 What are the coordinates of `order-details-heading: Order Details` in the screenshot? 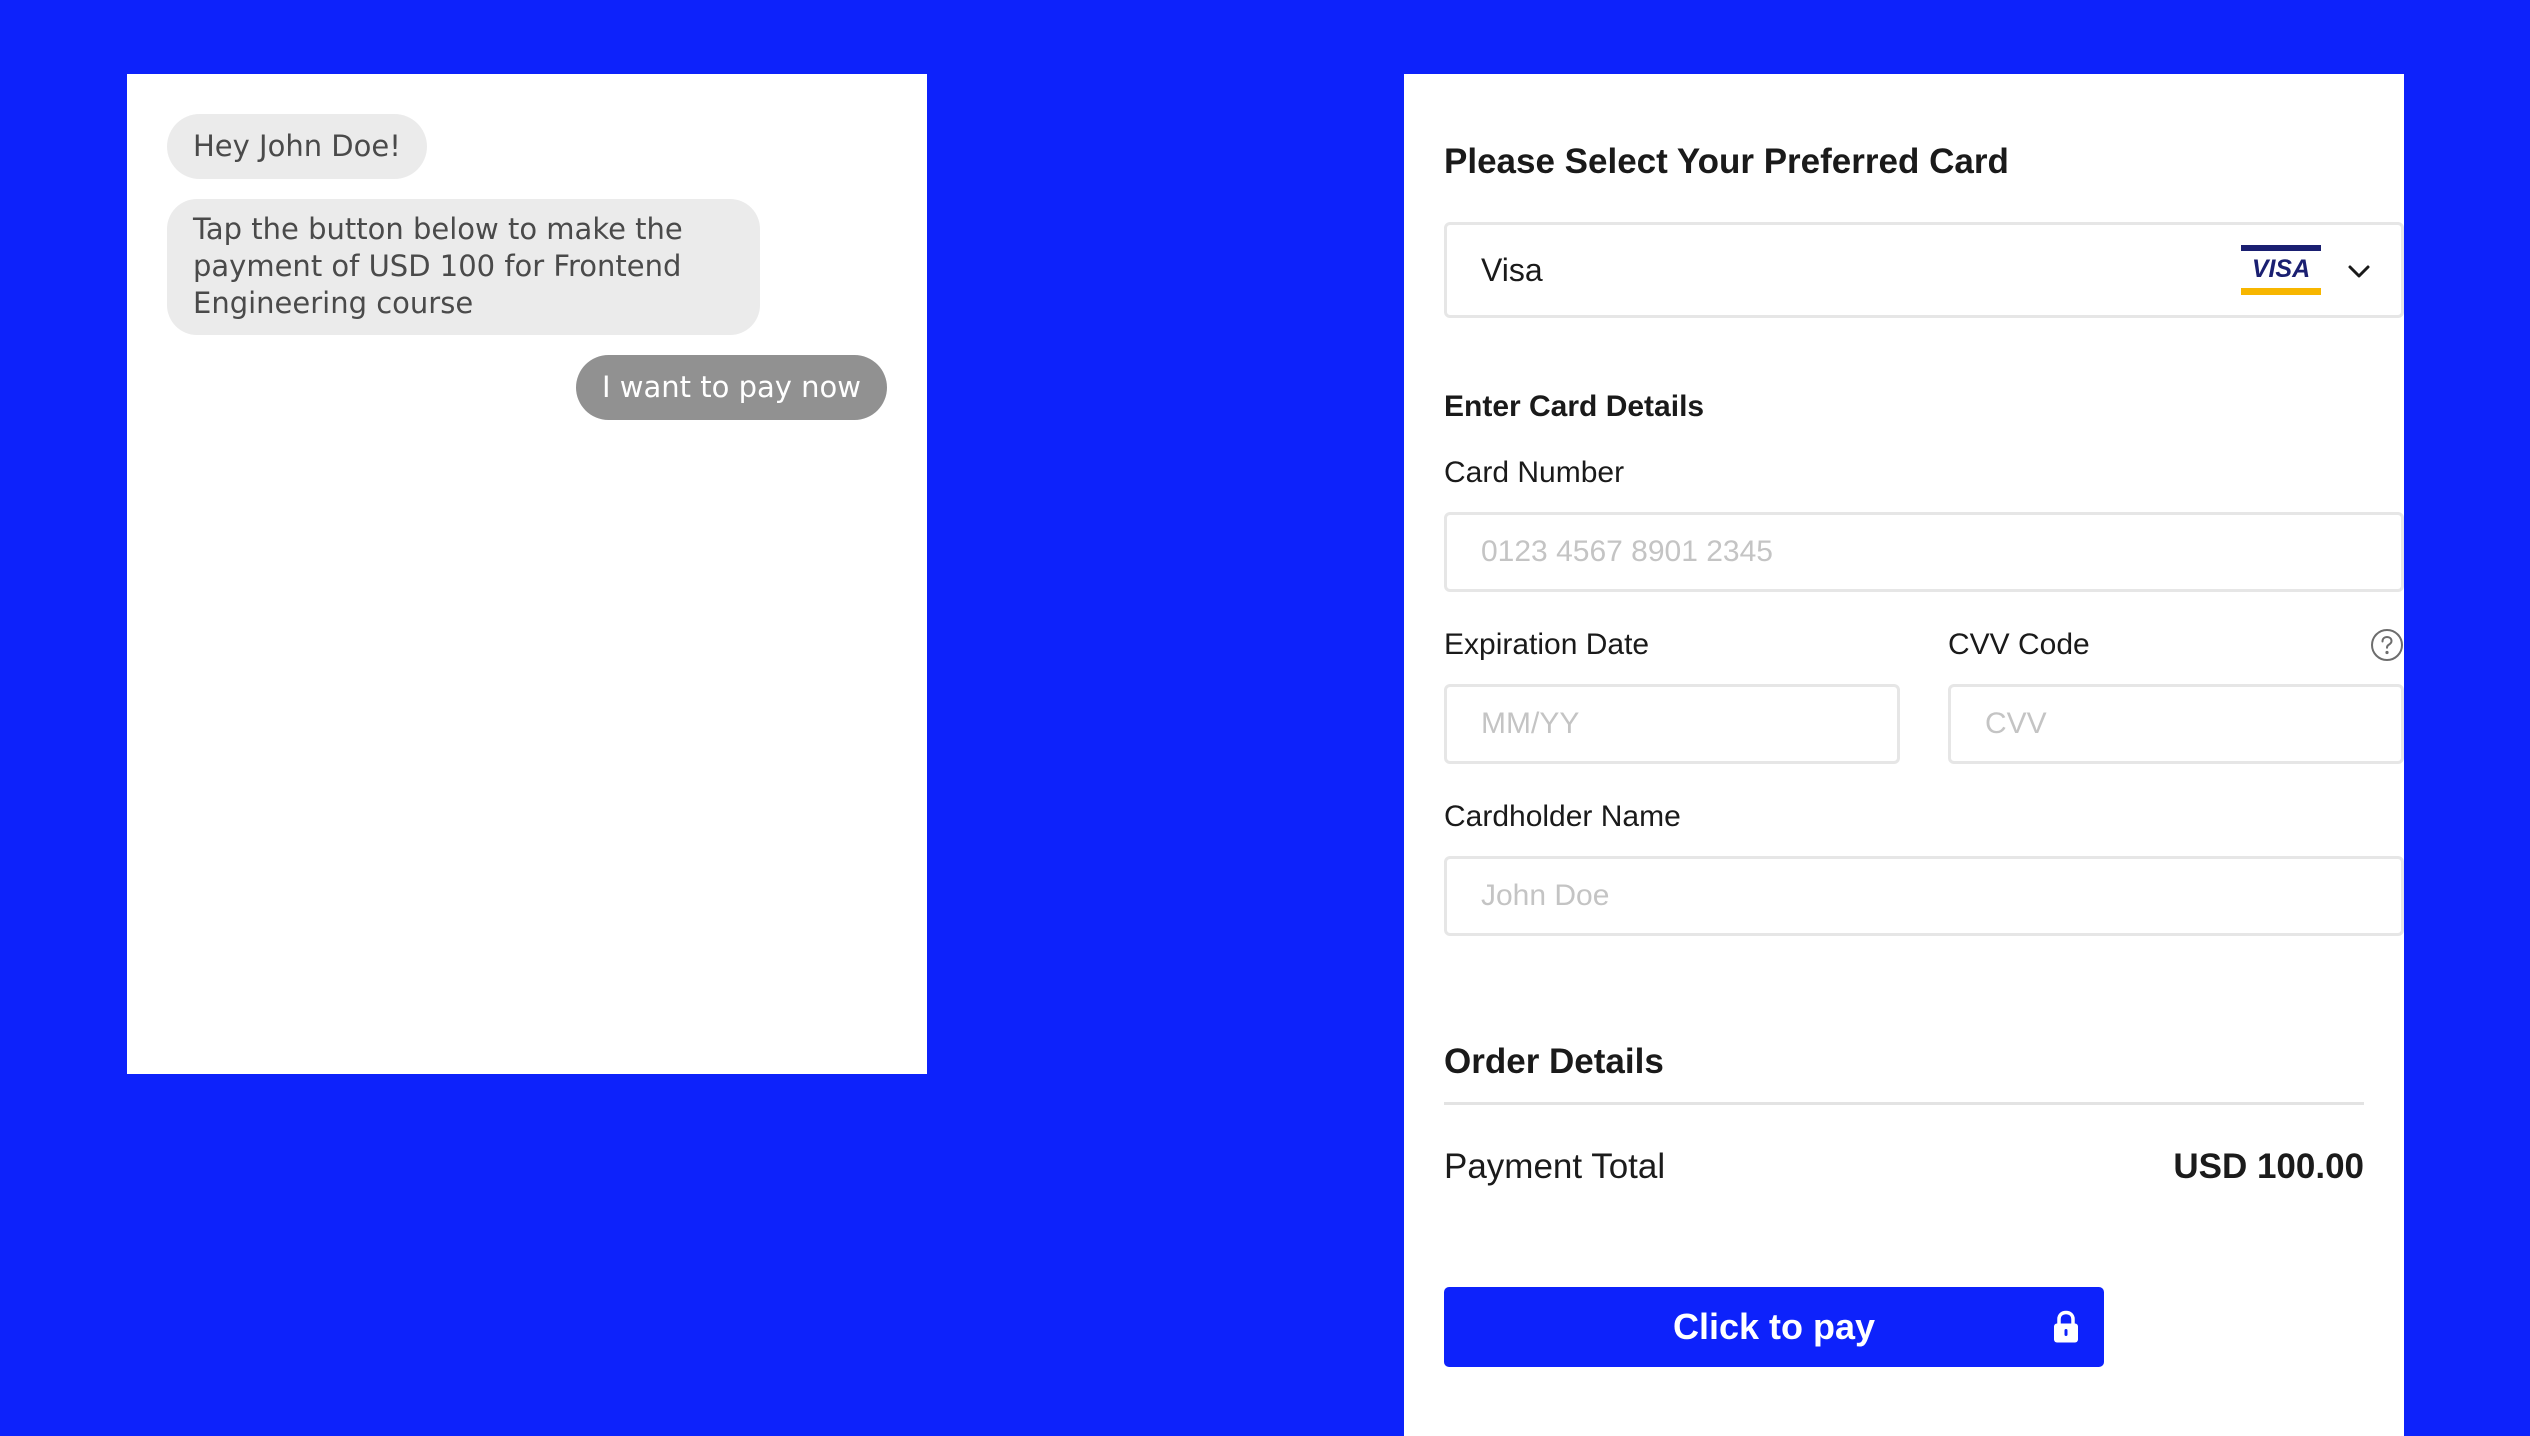 It's located at (1554, 1061).